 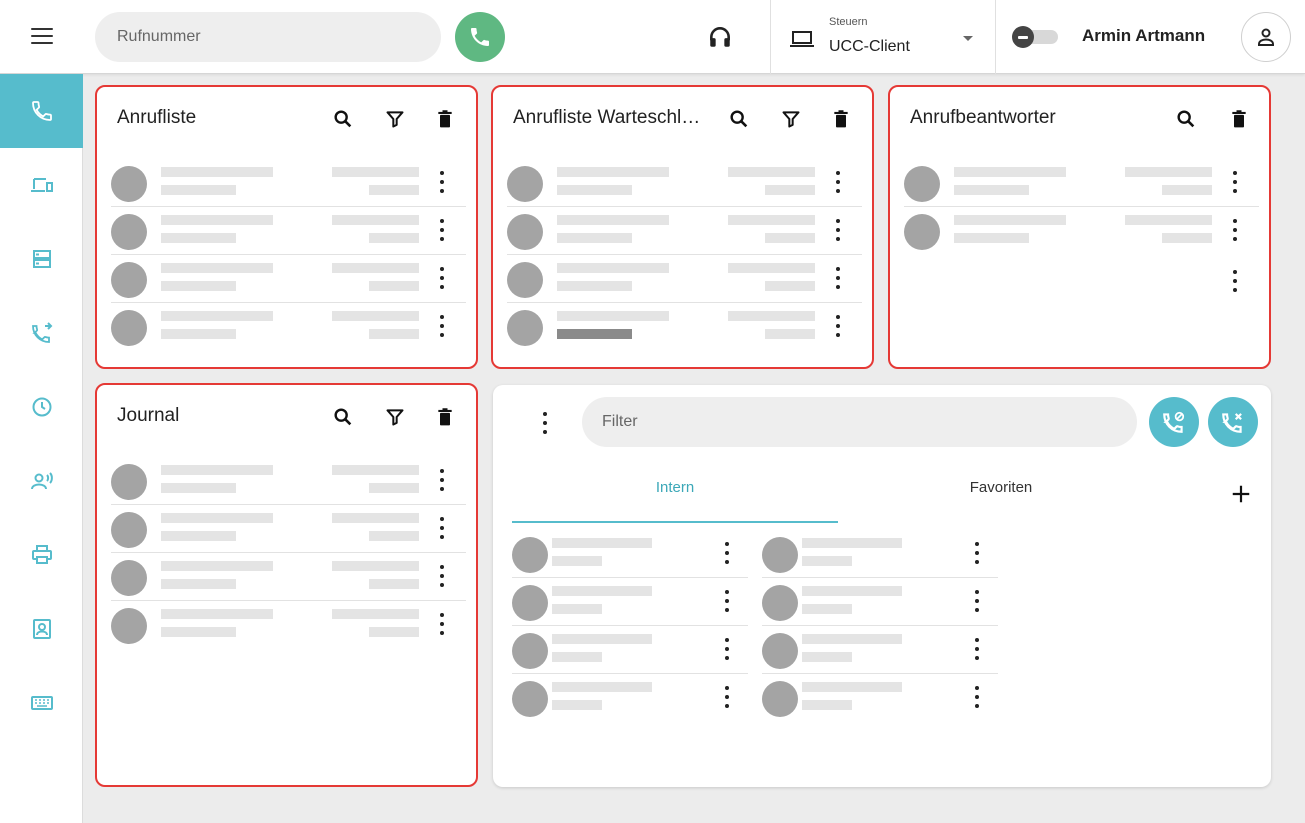 What do you see at coordinates (1233, 422) in the screenshot?
I see `end-call-button` at bounding box center [1233, 422].